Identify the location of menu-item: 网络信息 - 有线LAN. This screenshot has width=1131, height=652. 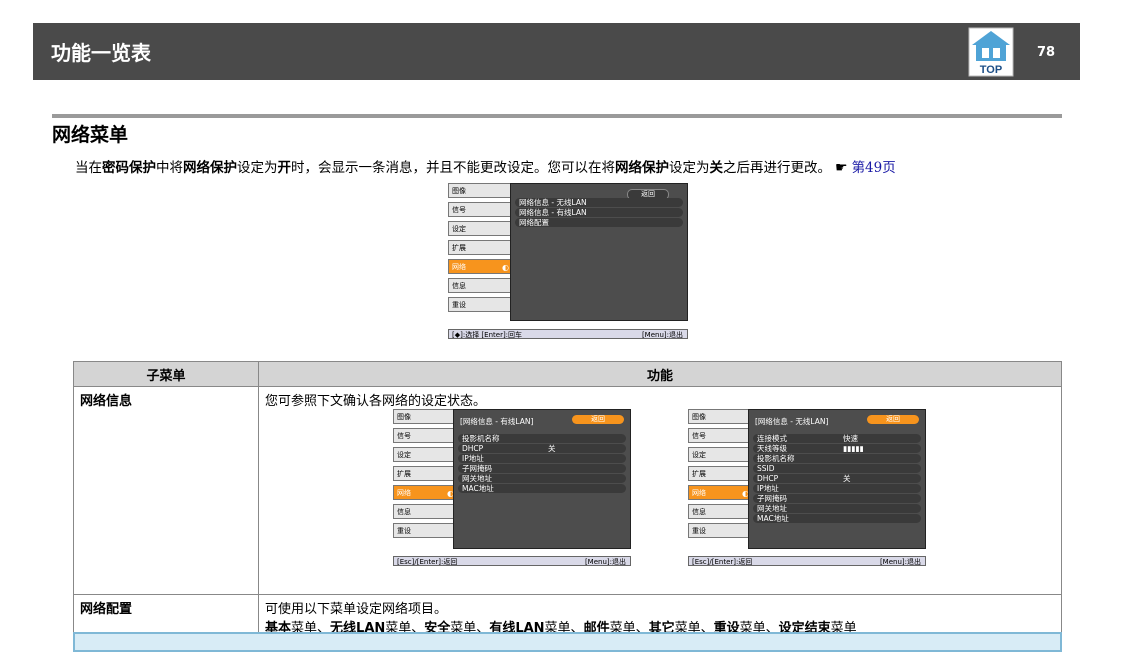
(599, 212).